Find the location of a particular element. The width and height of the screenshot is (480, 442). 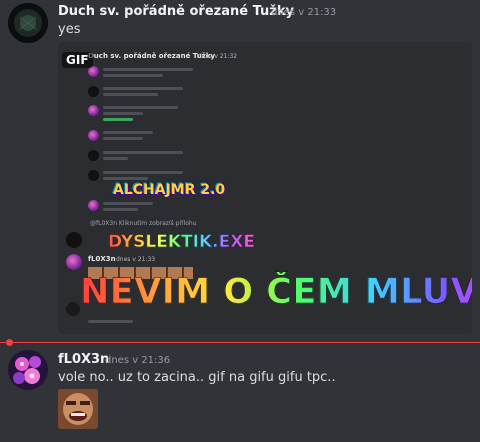

new-messages-divider is located at coordinates (240, 342).